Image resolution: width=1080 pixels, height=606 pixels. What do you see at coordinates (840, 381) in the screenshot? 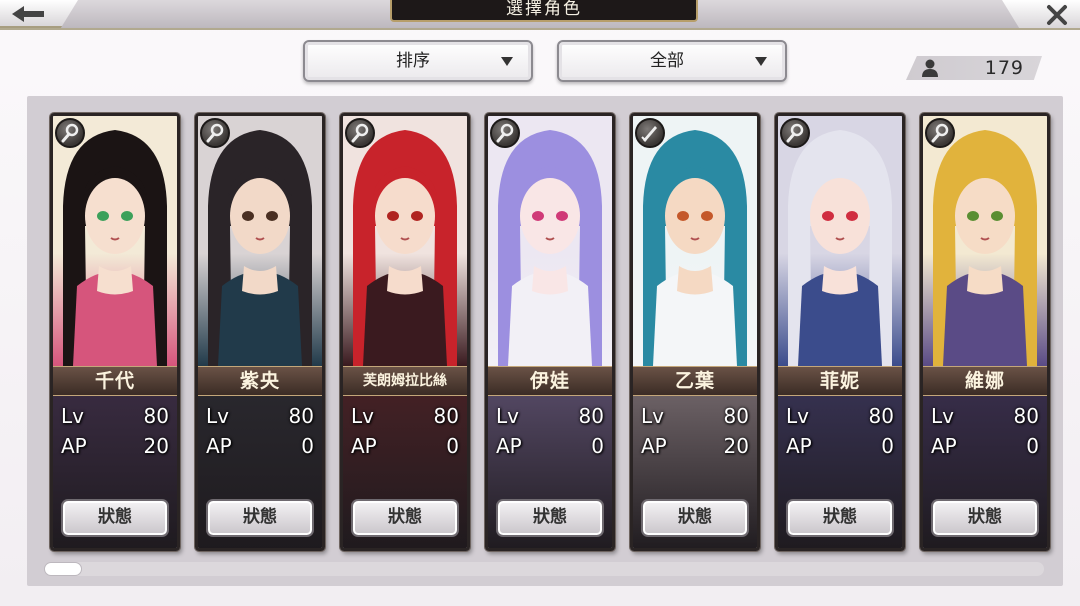
I see `character-name: 菲妮` at bounding box center [840, 381].